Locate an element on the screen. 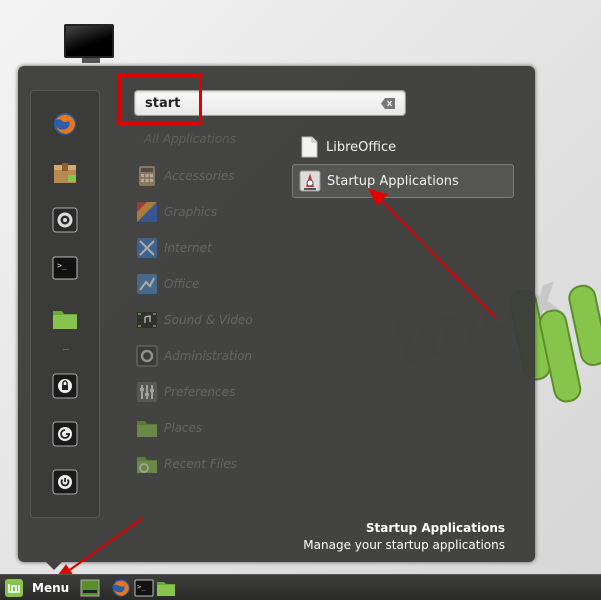  category-accessories: Accessories is located at coordinates (211, 176).